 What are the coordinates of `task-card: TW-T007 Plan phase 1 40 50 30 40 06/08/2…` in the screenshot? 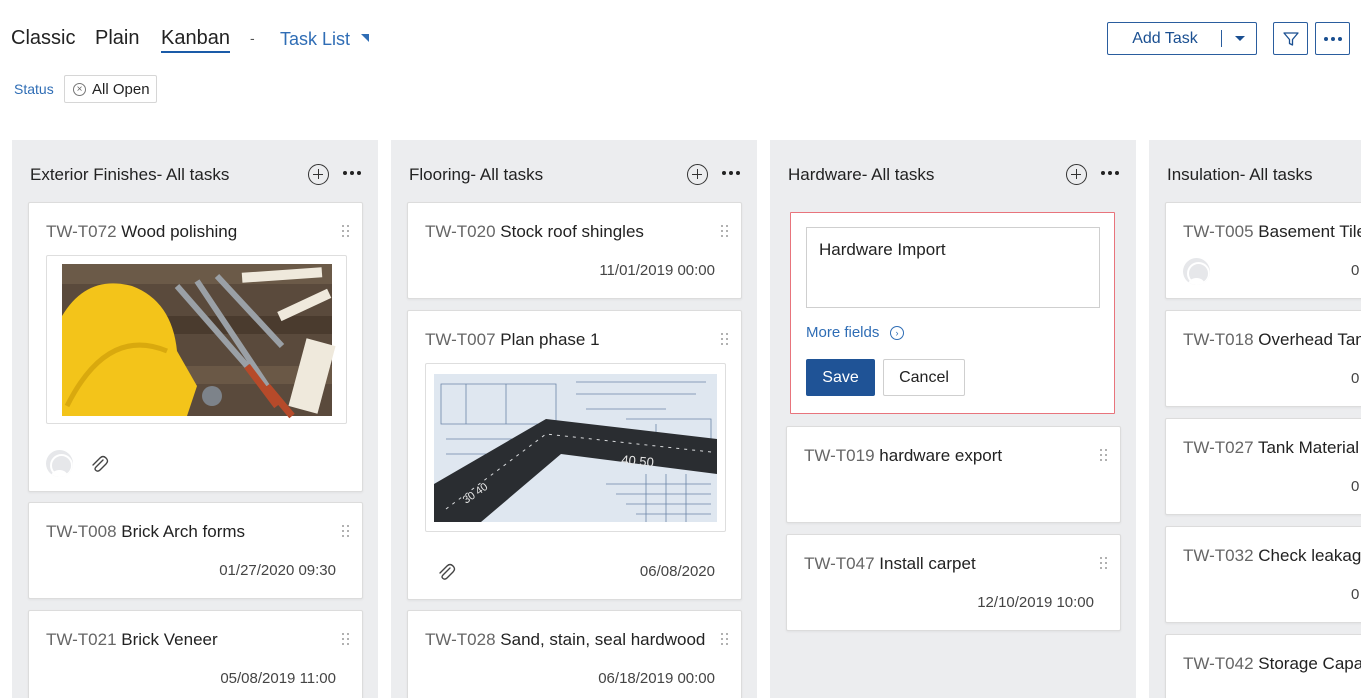 It's located at (574, 455).